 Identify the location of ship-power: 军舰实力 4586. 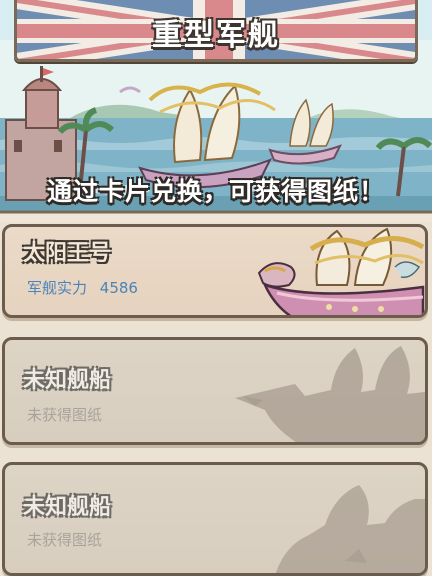
(82, 287).